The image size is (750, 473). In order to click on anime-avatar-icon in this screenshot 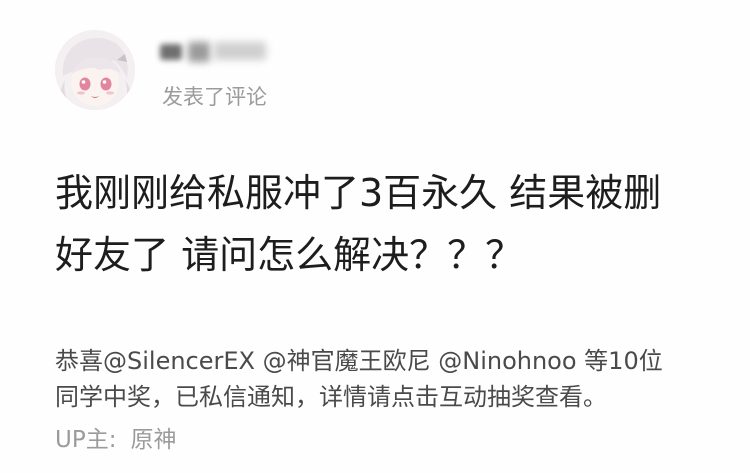, I will do `click(95, 70)`.